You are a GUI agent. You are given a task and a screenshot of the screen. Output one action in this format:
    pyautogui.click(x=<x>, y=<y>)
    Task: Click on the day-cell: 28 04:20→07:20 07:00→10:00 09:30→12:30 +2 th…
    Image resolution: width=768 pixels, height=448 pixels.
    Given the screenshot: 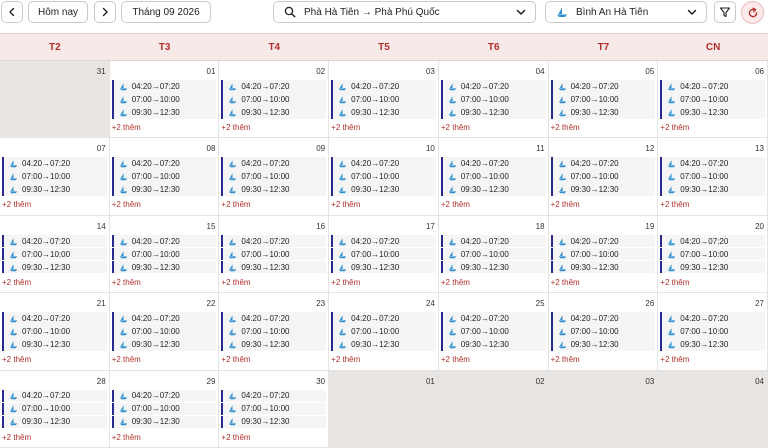 What is the action you would take?
    pyautogui.click(x=55, y=409)
    